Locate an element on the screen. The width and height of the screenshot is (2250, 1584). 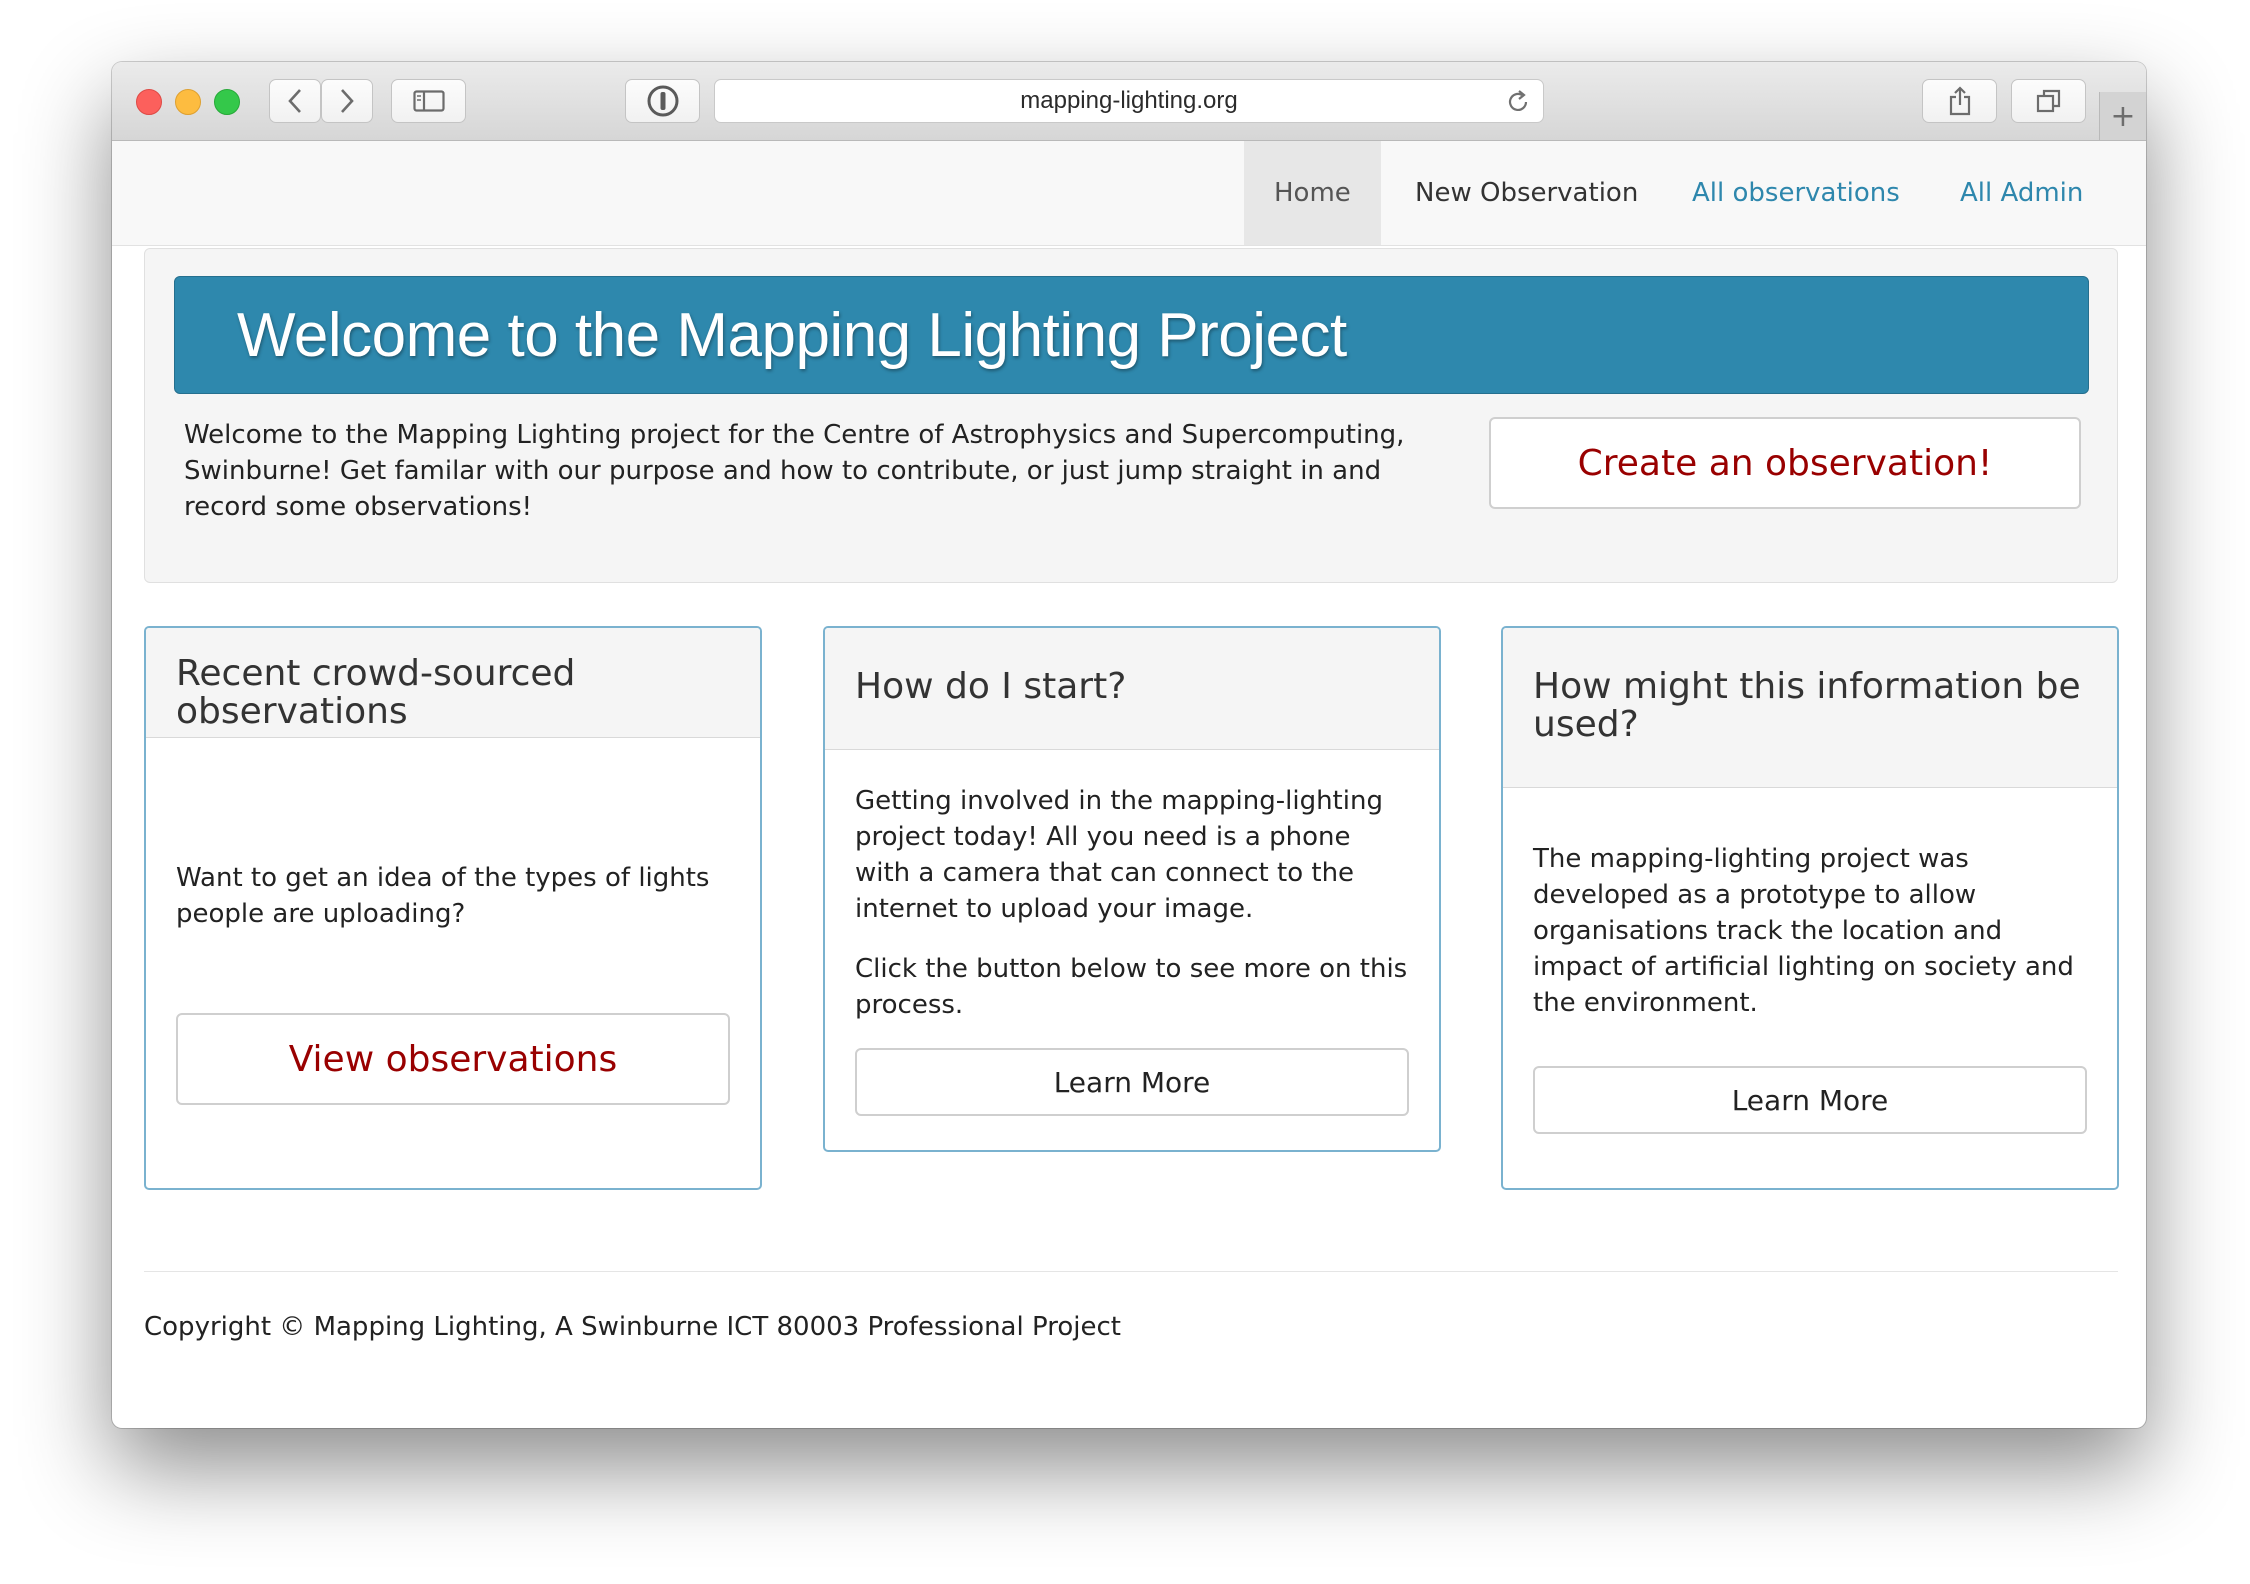
tabs-overview-button is located at coordinates (2048, 101).